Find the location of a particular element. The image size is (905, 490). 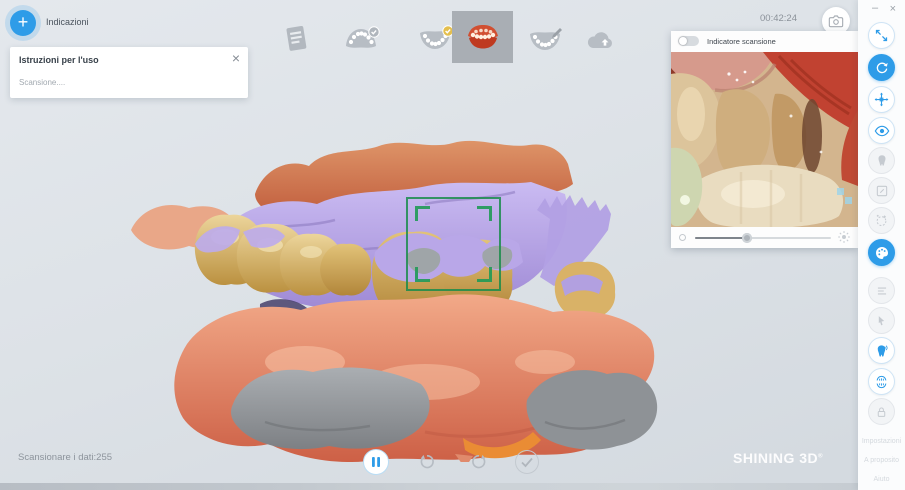

edit-arch-button is located at coordinates (546, 41).